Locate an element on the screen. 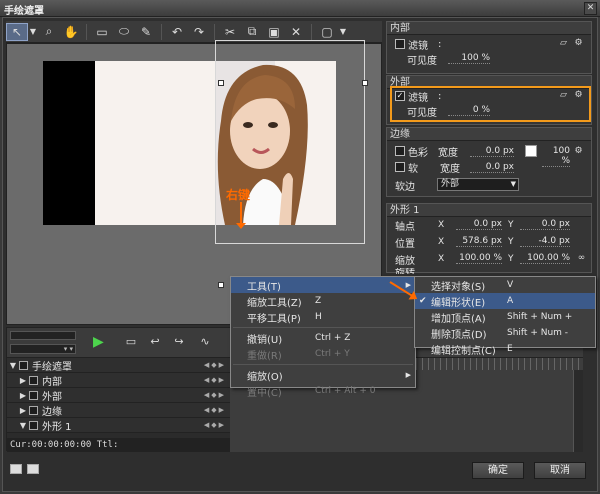 Image resolution: width=600 pixels, height=494 pixels. redo-icon: ↷ is located at coordinates (199, 32).